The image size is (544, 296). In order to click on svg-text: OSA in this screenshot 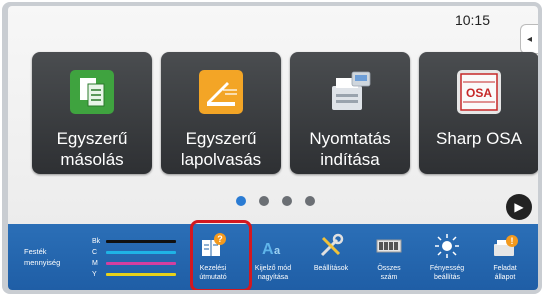, I will do `click(479, 93)`.